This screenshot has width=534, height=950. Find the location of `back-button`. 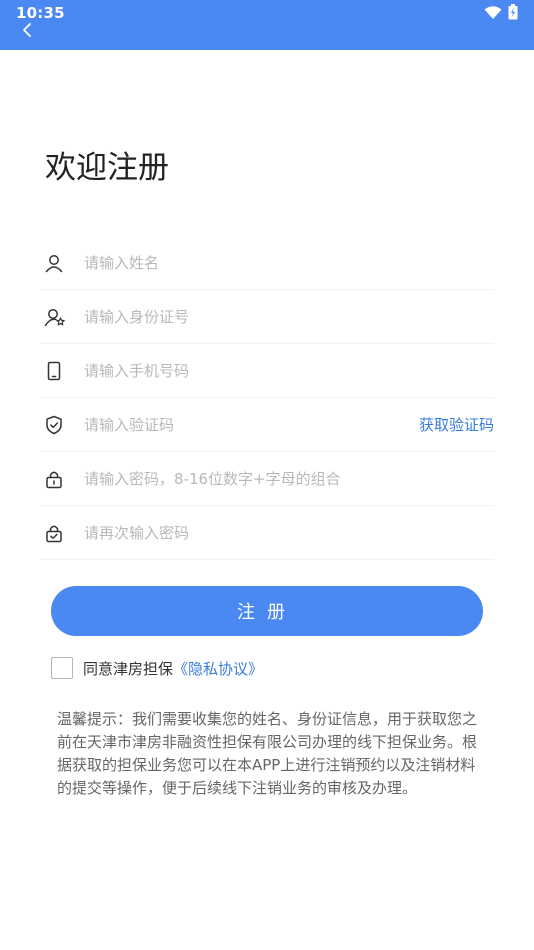

back-button is located at coordinates (27, 32).